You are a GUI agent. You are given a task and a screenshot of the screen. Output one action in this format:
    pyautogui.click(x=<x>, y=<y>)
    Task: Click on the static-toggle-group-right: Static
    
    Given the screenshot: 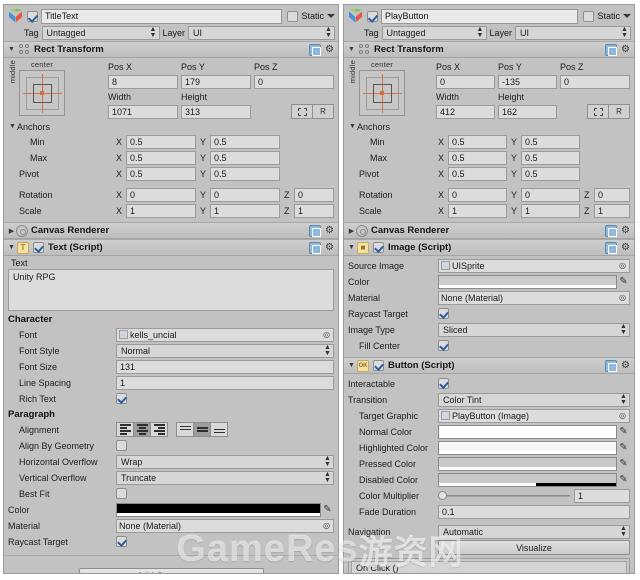 What is the action you would take?
    pyautogui.click(x=607, y=16)
    